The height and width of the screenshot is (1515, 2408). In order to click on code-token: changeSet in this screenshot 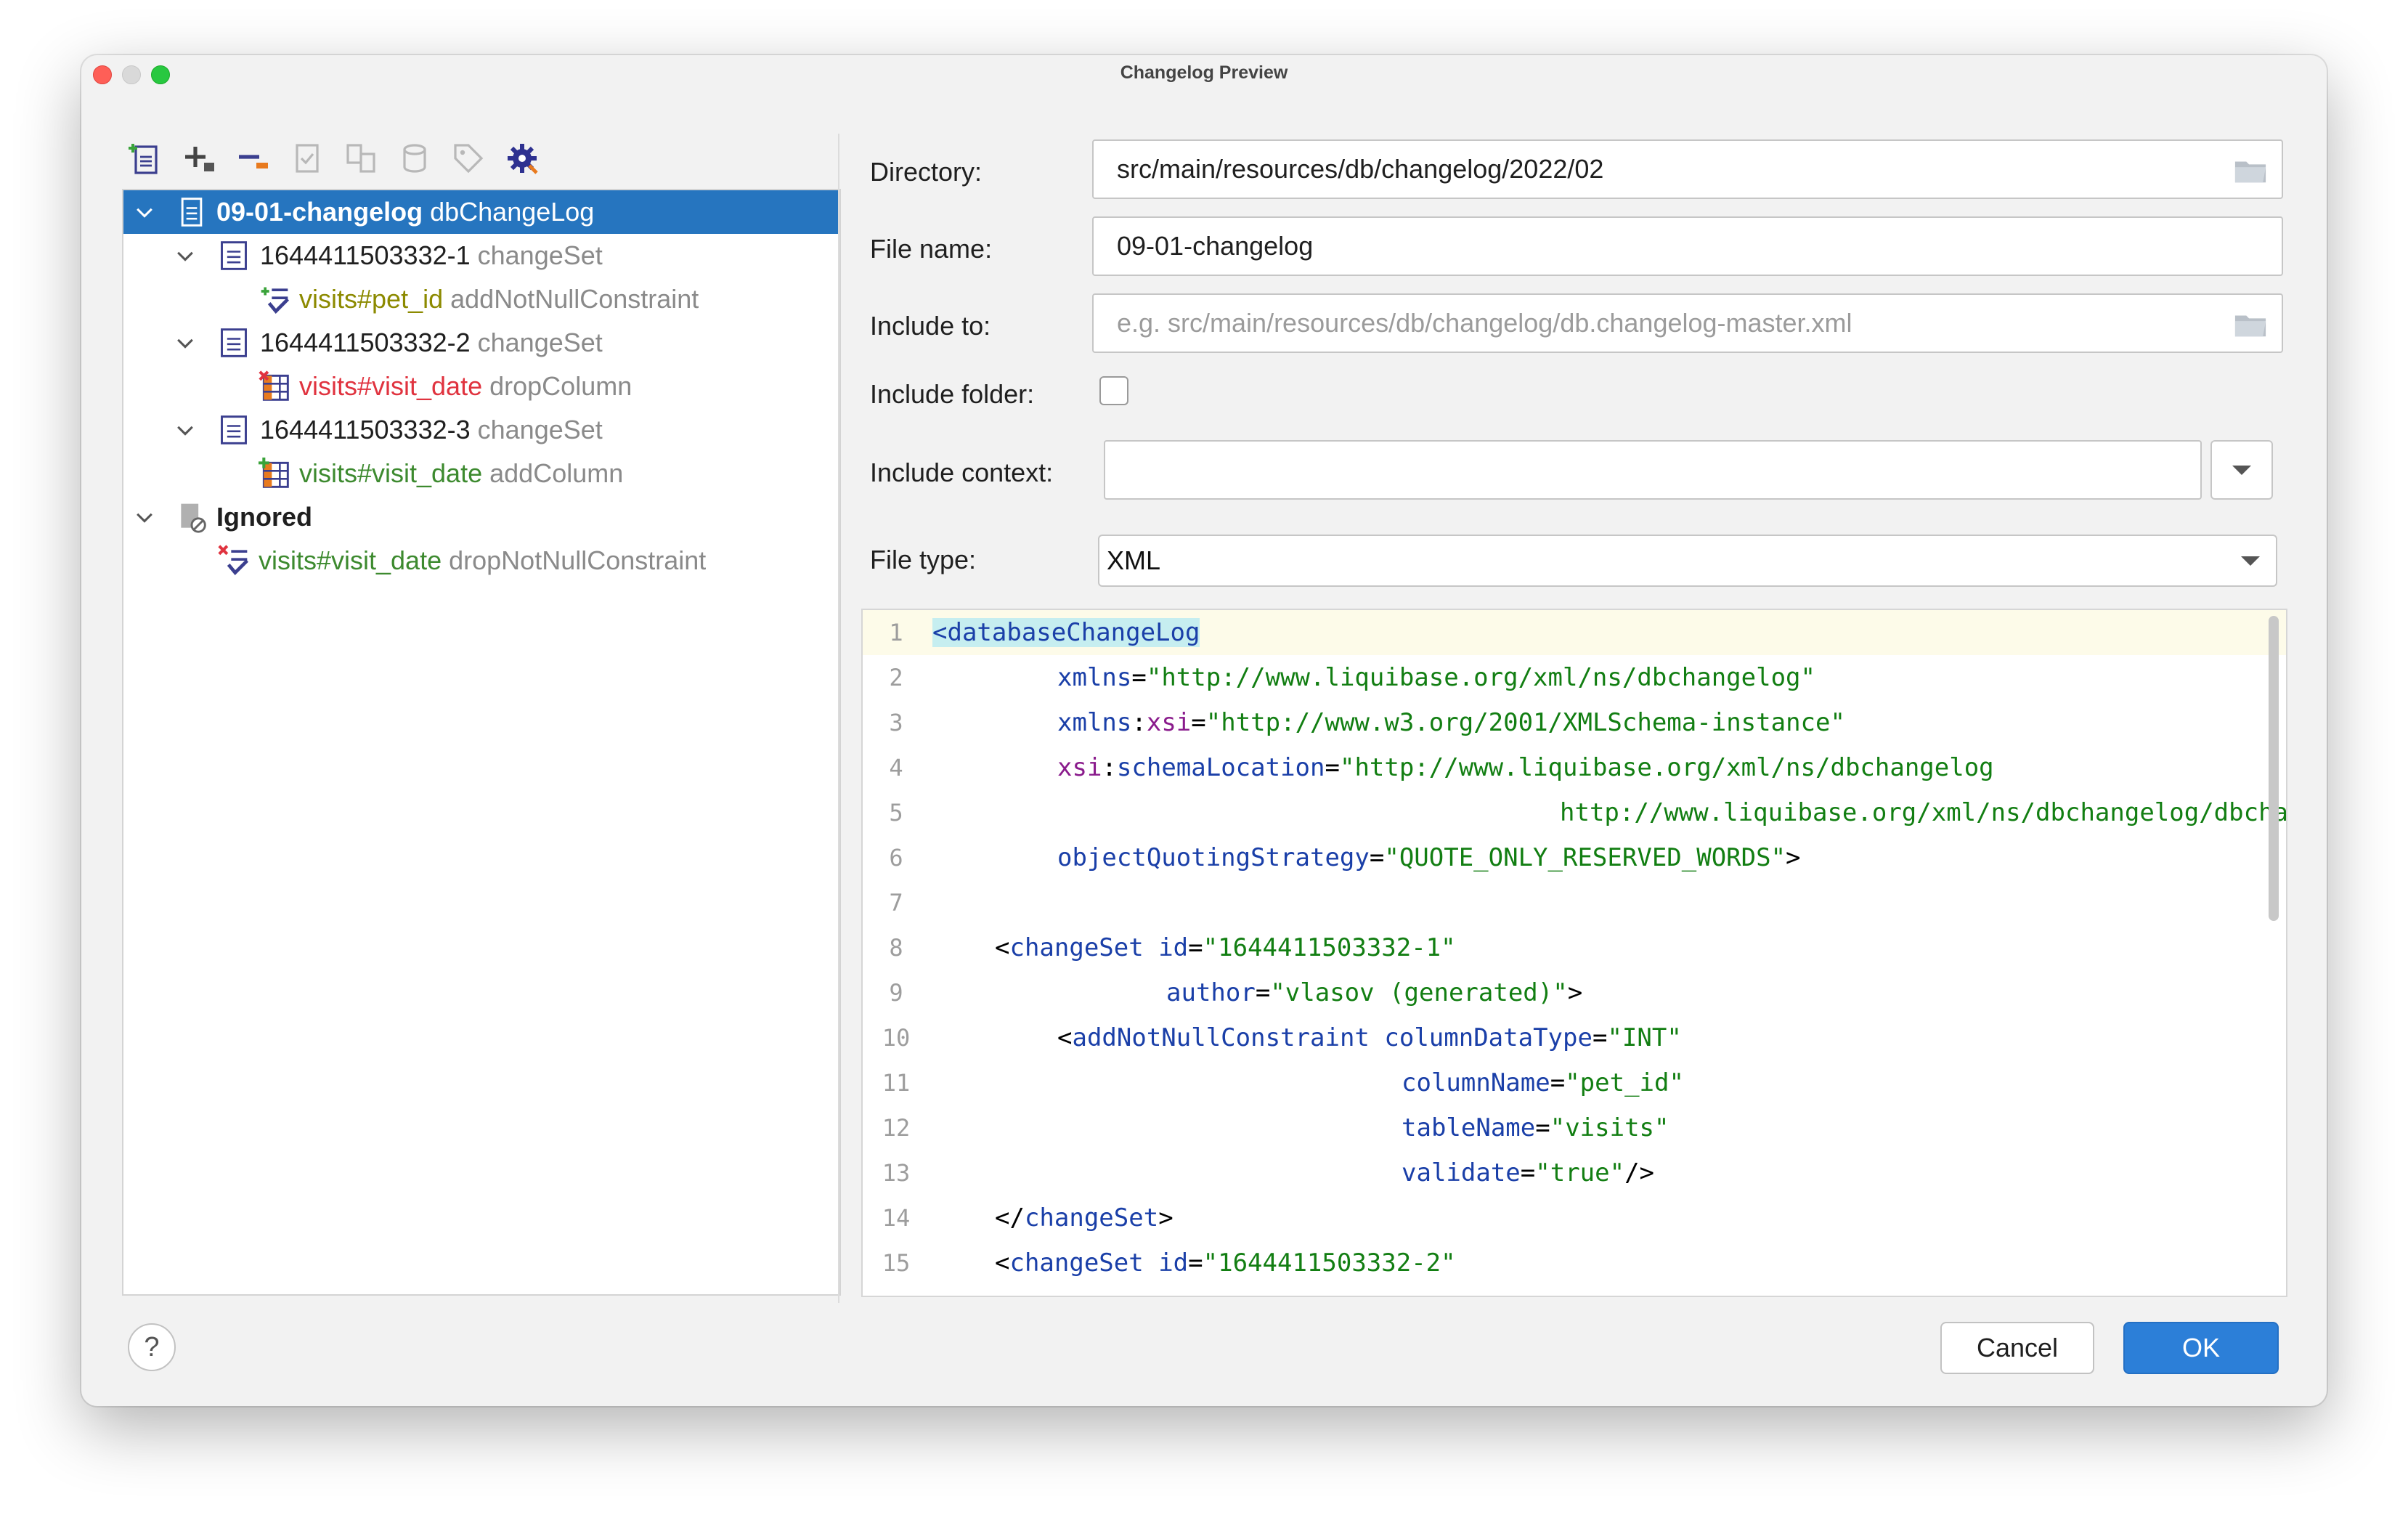, I will do `click(1076, 1263)`.